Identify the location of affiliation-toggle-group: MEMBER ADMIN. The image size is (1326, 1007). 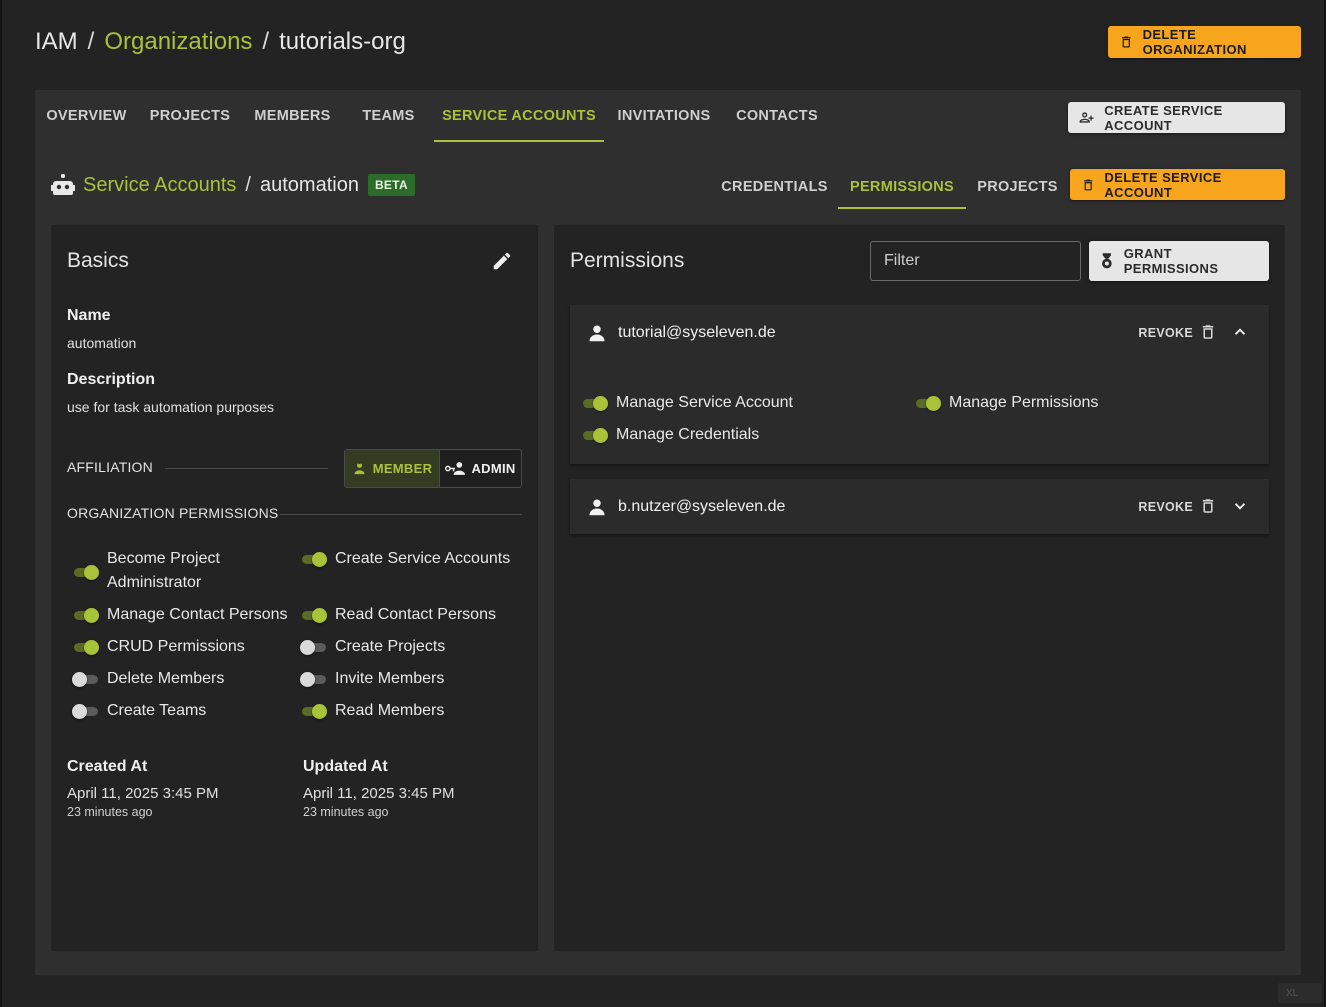
(433, 468).